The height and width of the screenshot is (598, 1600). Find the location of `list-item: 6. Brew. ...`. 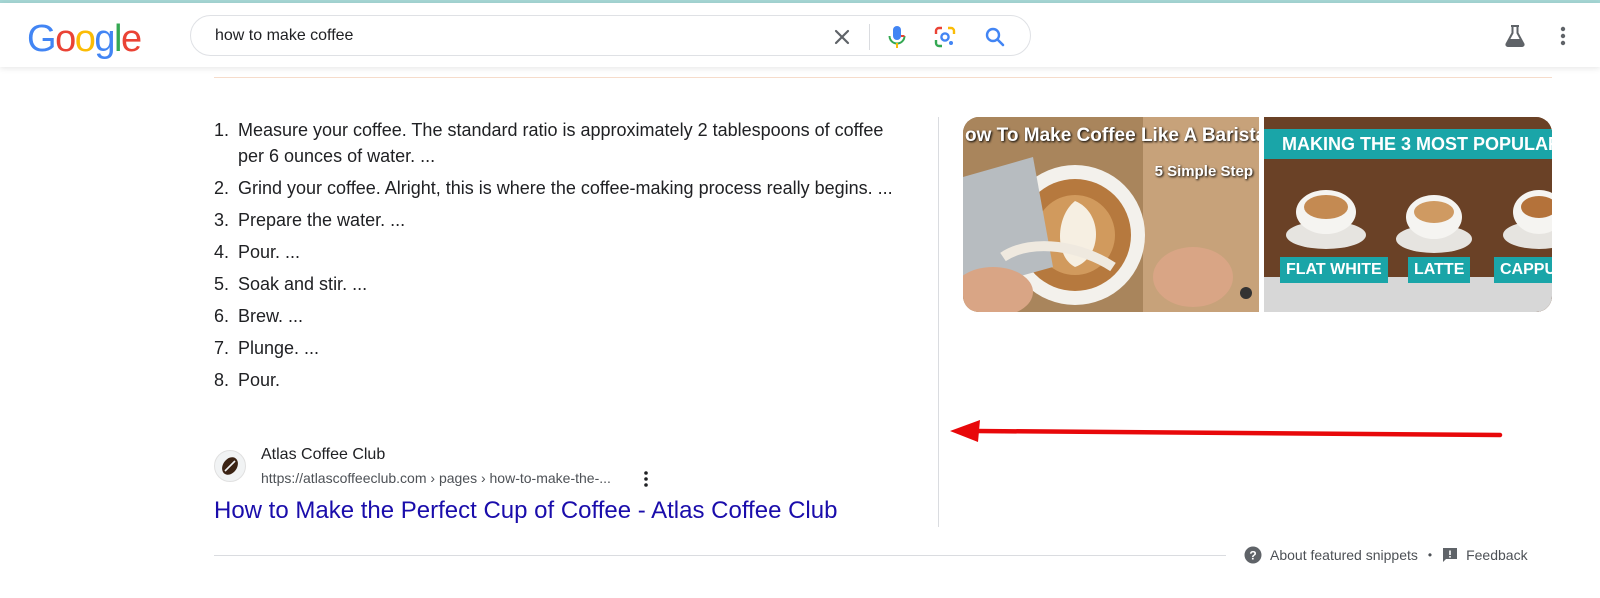

list-item: 6. Brew. ... is located at coordinates (559, 316).